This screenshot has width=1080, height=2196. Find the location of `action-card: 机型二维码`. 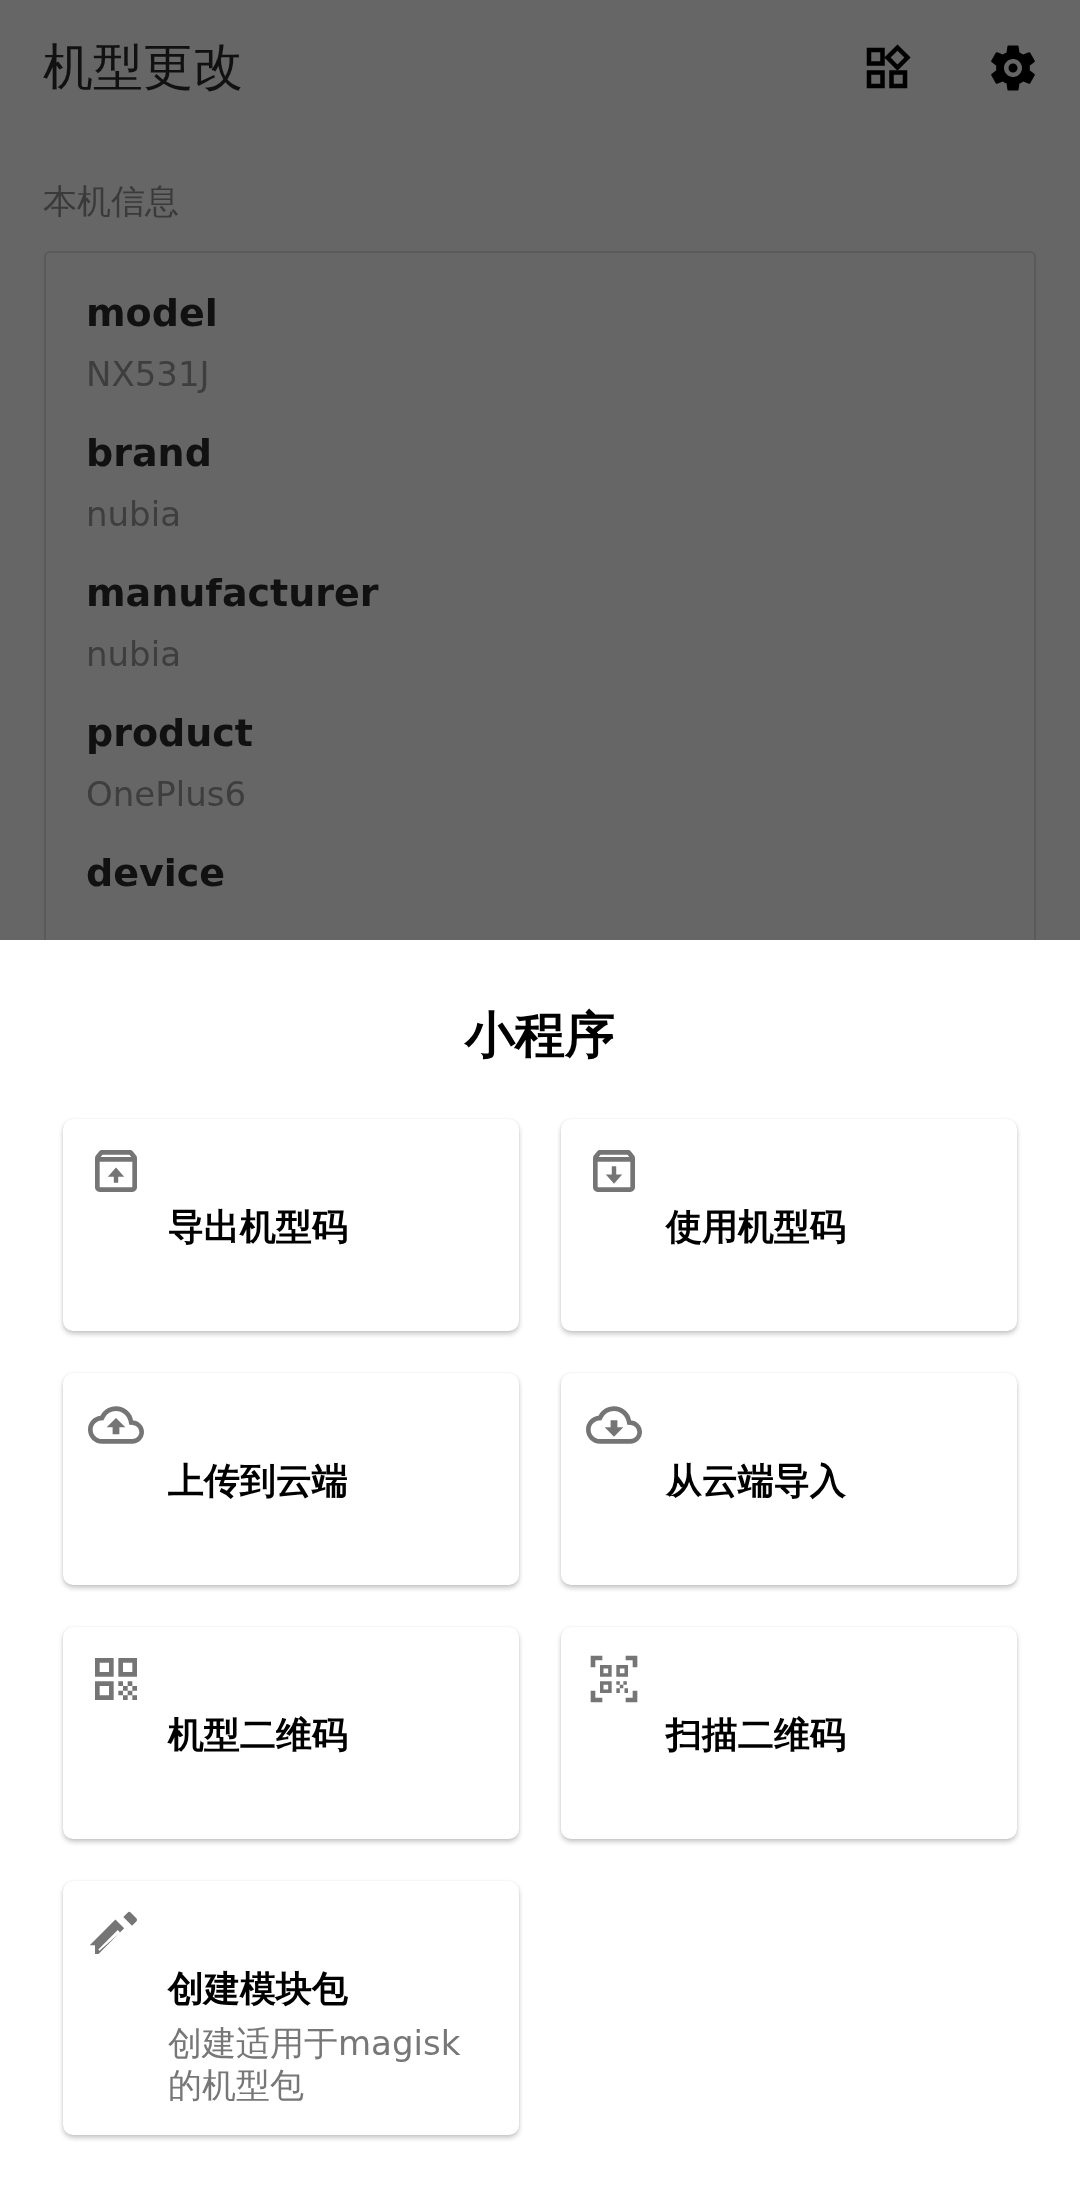

action-card: 机型二维码 is located at coordinates (291, 1733).